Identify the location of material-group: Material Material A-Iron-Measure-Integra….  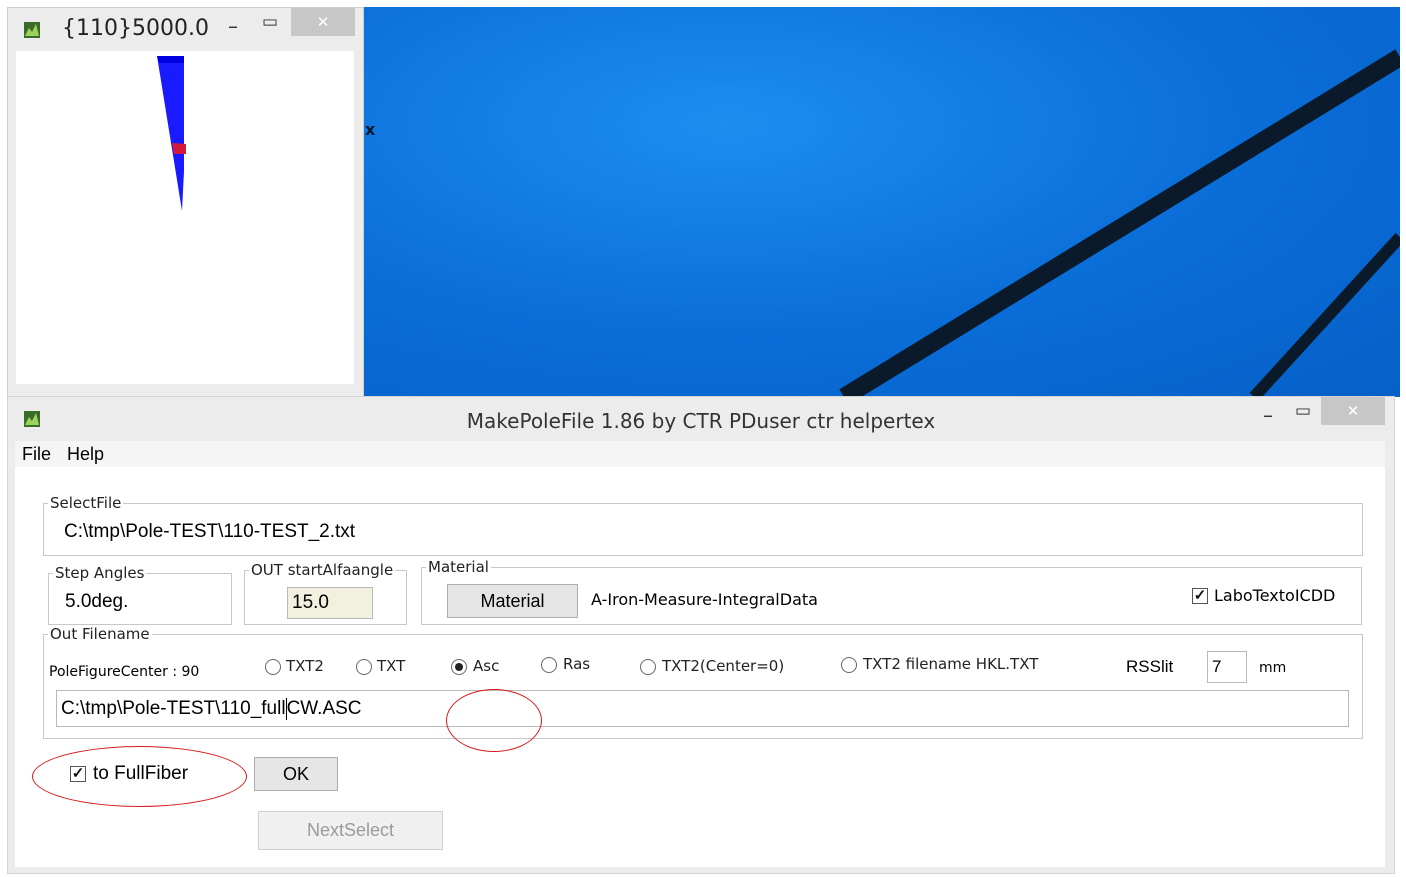
(891, 591).